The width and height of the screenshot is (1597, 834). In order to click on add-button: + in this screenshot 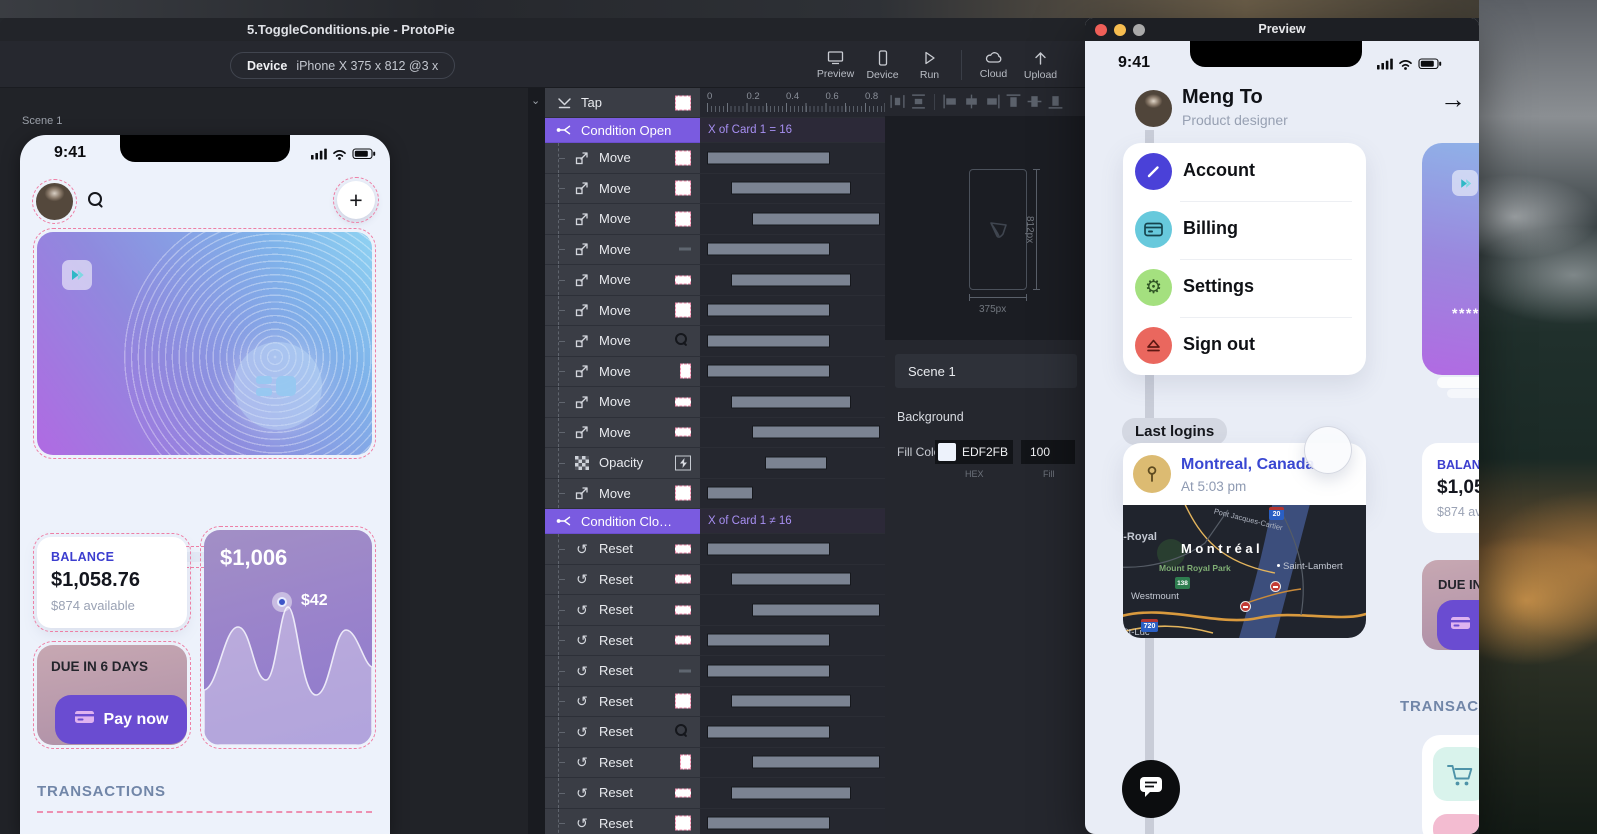, I will do `click(356, 200)`.